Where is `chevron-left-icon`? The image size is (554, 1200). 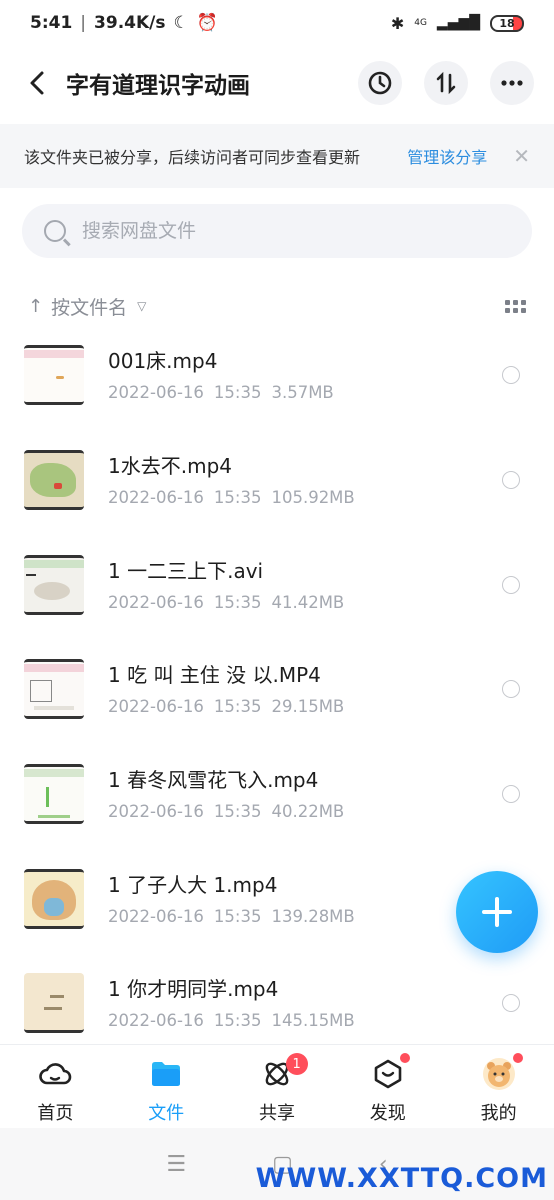
chevron-left-icon is located at coordinates (37, 83).